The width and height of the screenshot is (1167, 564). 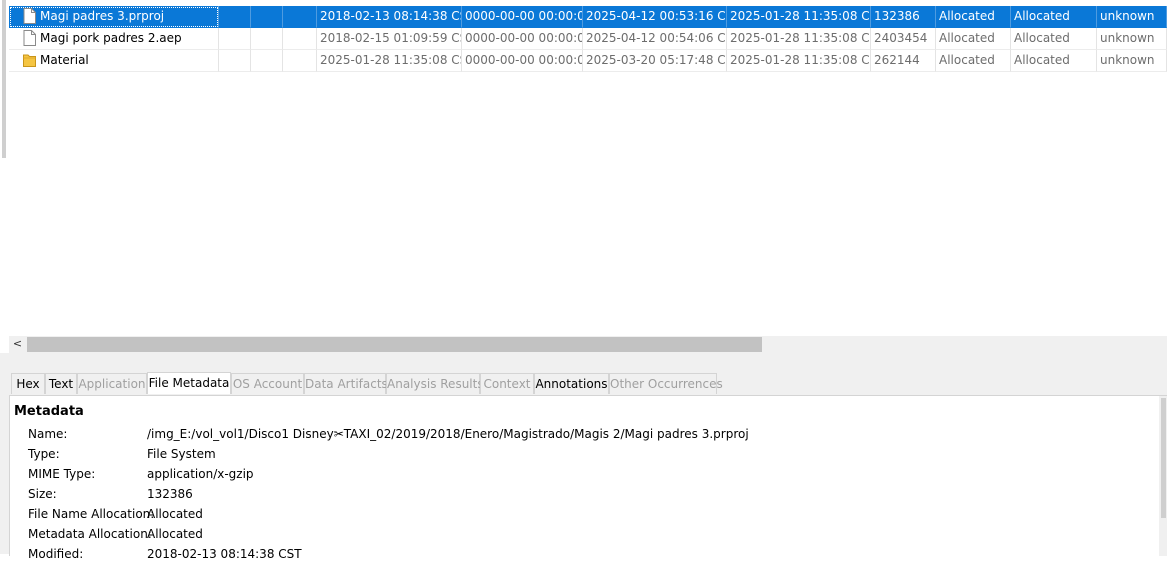 What do you see at coordinates (62, 474) in the screenshot?
I see `metadata-label: MIME Type:` at bounding box center [62, 474].